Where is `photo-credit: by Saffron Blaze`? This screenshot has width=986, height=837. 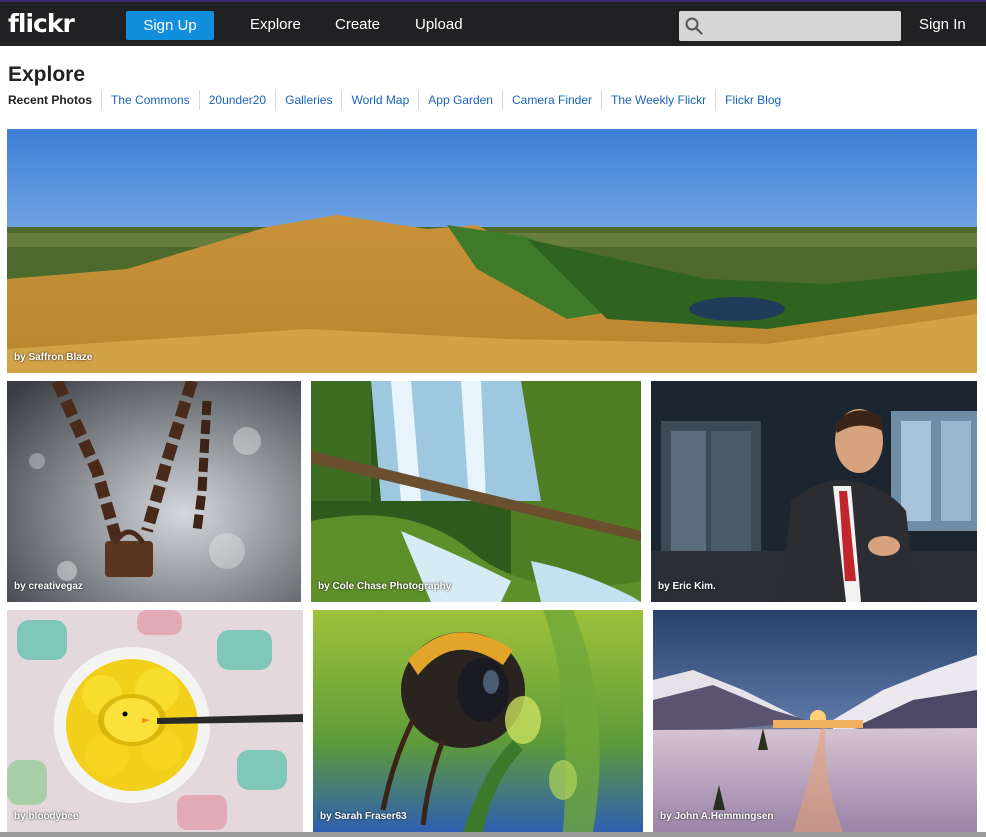 photo-credit: by Saffron Blaze is located at coordinates (53, 357).